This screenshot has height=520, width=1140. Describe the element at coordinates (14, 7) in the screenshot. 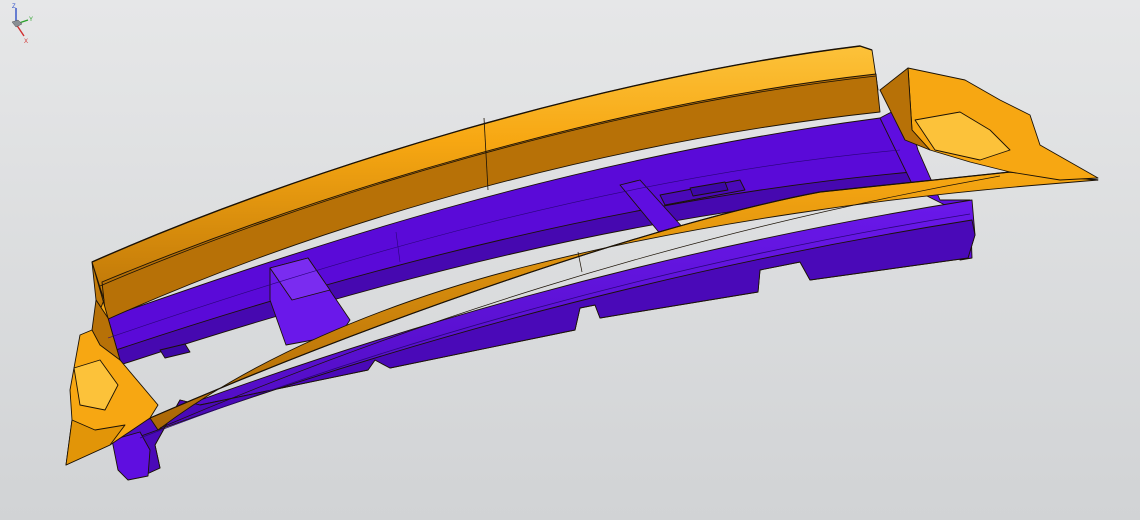

I see `triad-label-z: Z` at that location.